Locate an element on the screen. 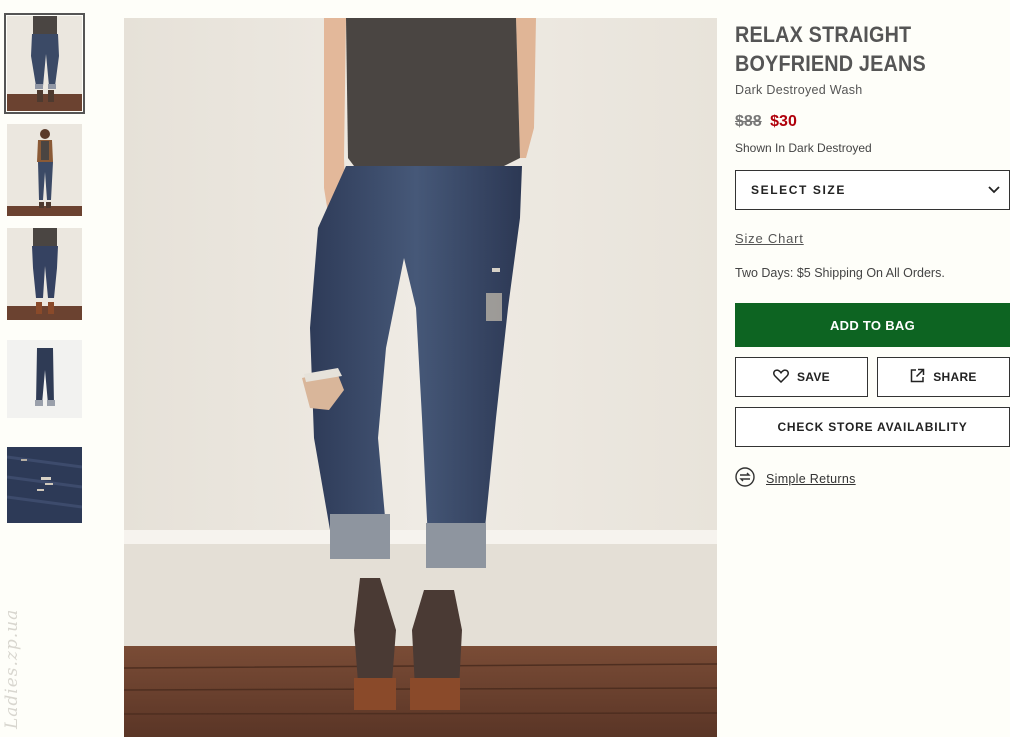 Image resolution: width=1010 pixels, height=737 pixels. simple-returns: Simple Returns is located at coordinates (872, 478).